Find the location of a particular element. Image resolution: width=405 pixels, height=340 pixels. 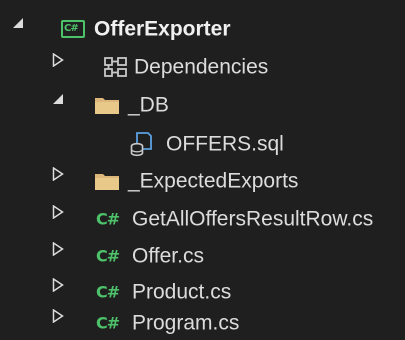

dependencies-icon is located at coordinates (115, 67).